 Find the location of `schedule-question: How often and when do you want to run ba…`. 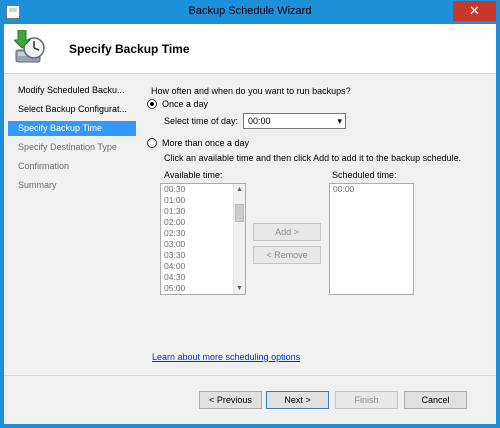

schedule-question: How often and when do you want to run ba… is located at coordinates (251, 91).